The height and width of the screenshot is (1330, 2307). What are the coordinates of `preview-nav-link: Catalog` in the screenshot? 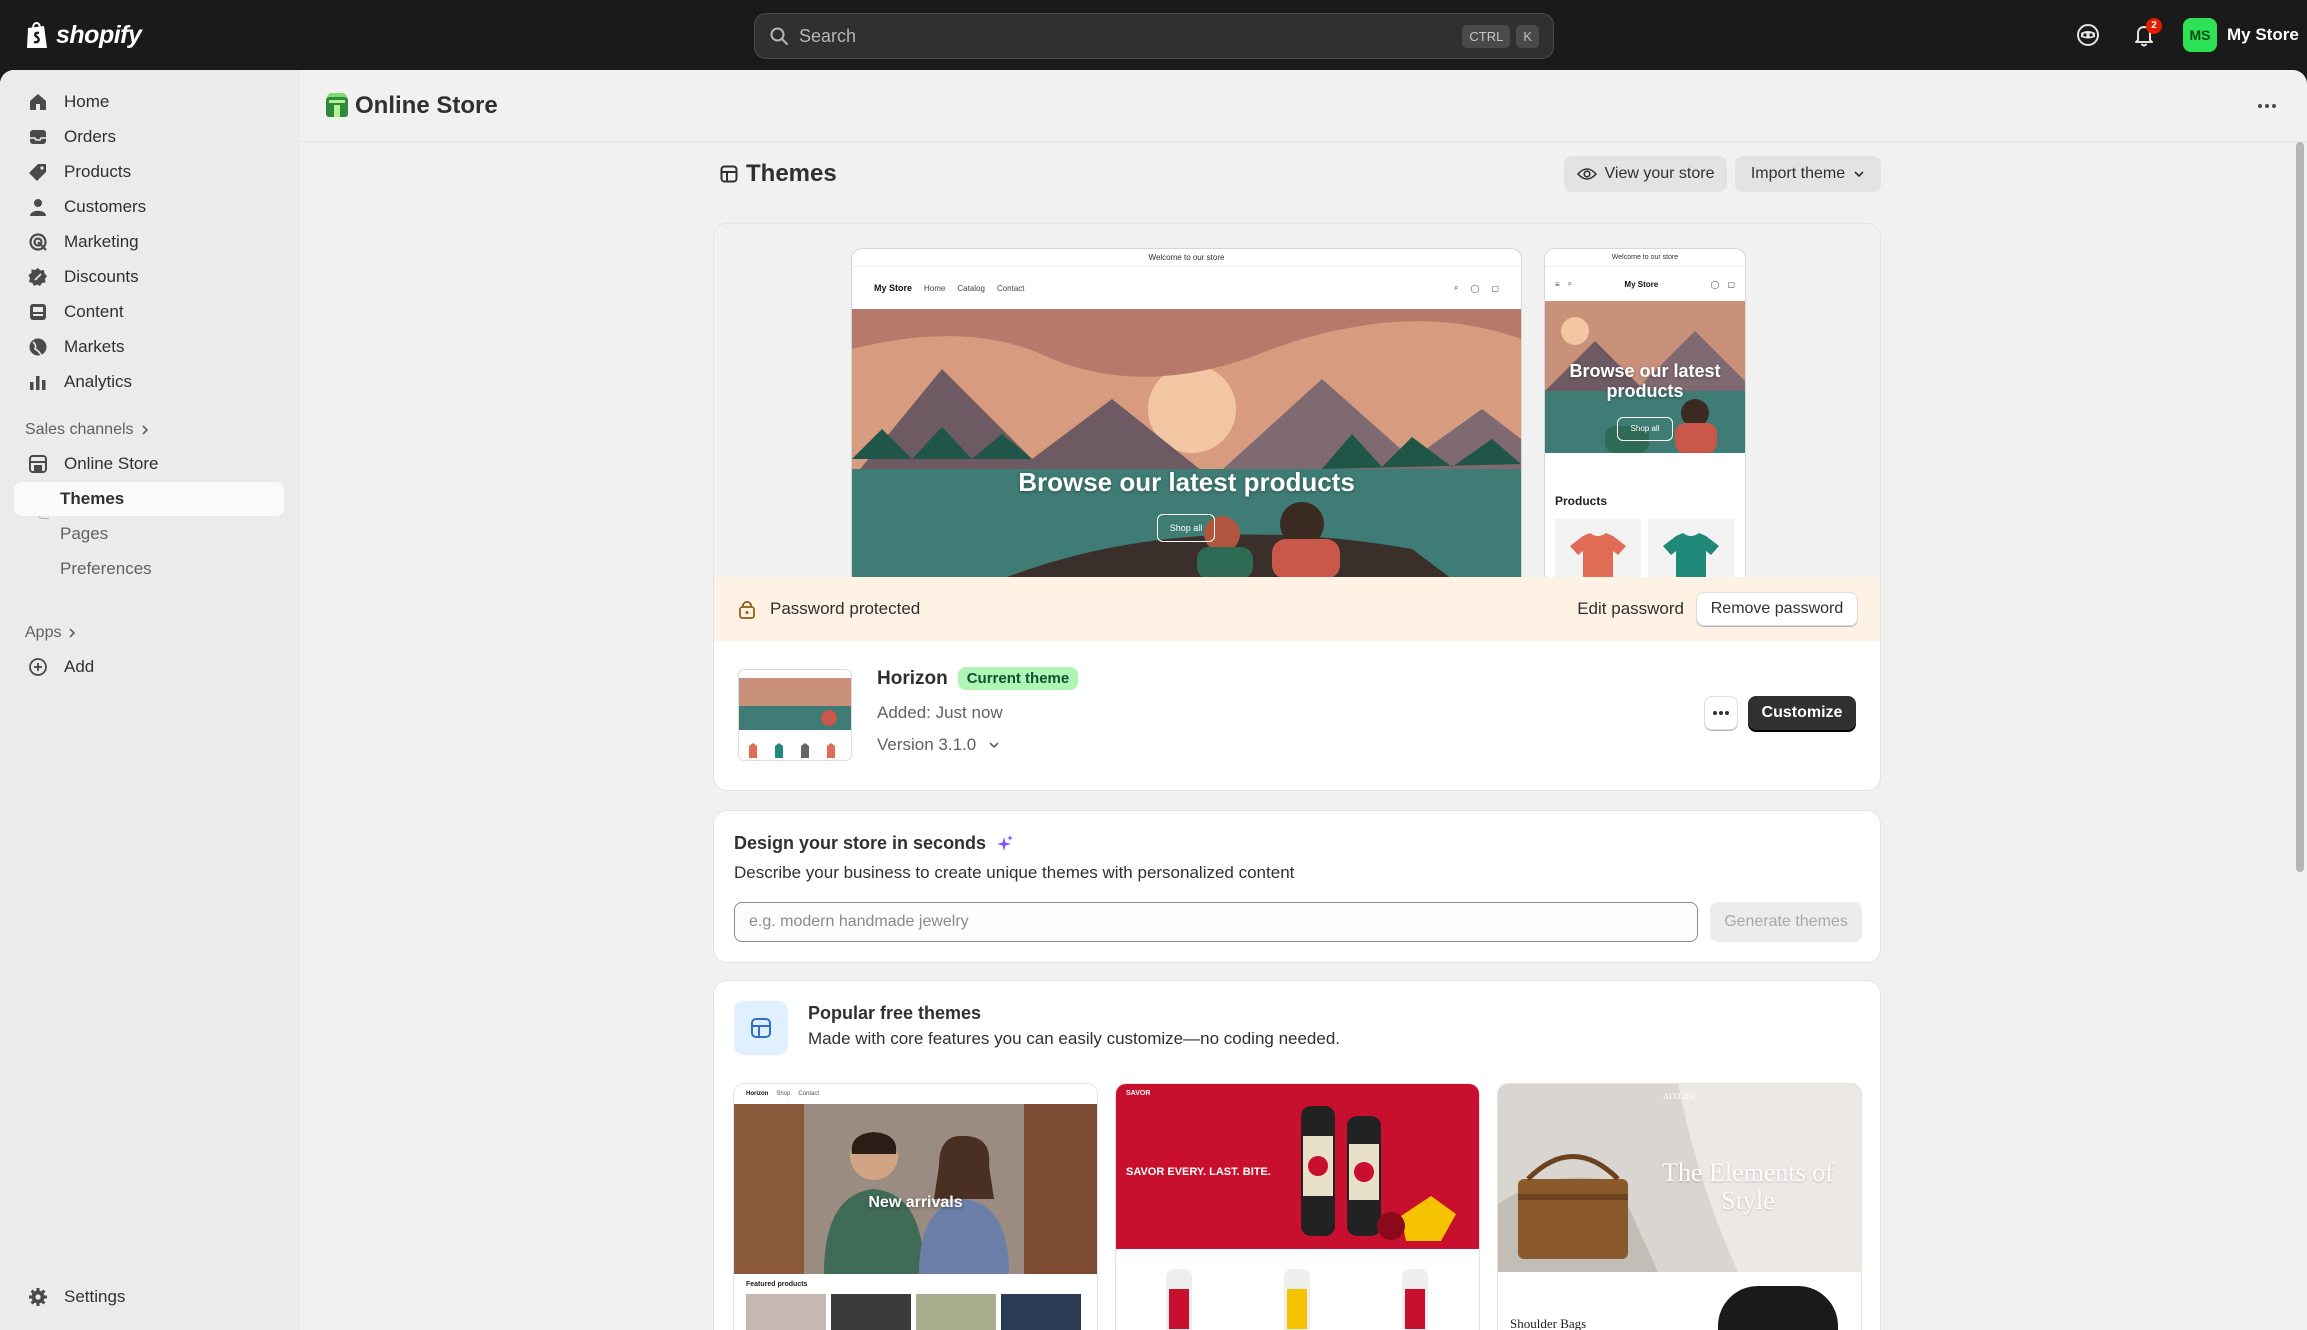 It's located at (971, 288).